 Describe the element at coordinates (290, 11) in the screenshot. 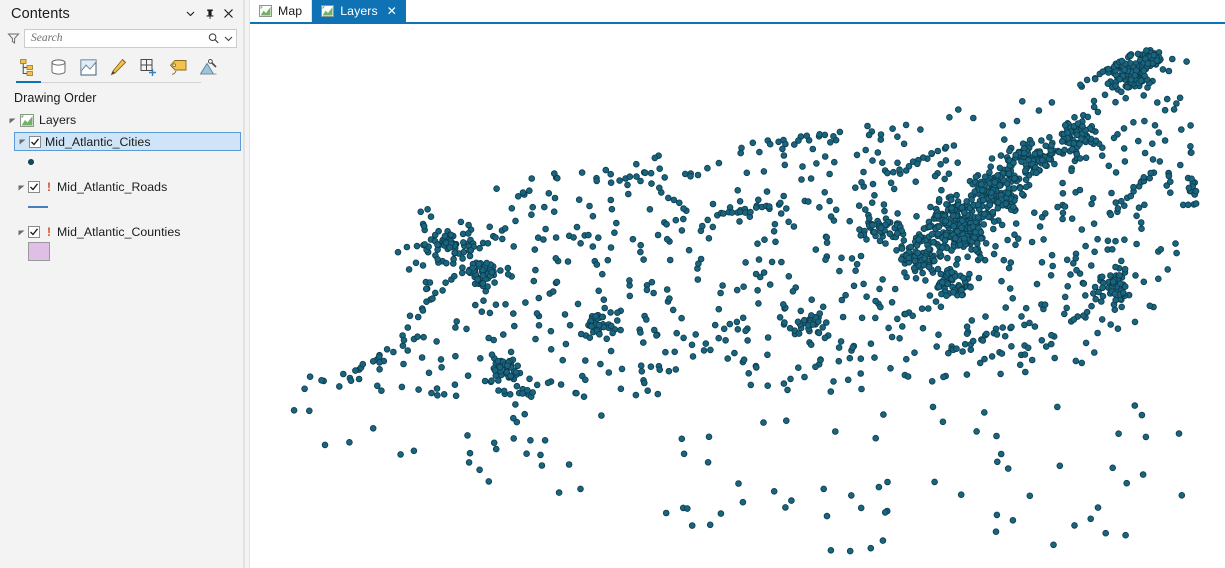

I see `tab-label: Map` at that location.